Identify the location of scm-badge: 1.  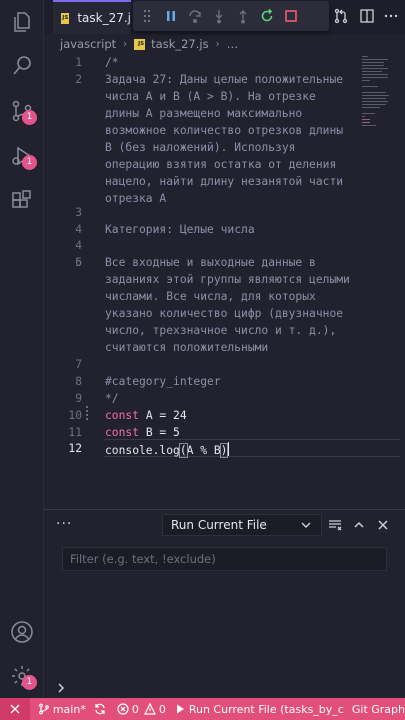
(29, 117).